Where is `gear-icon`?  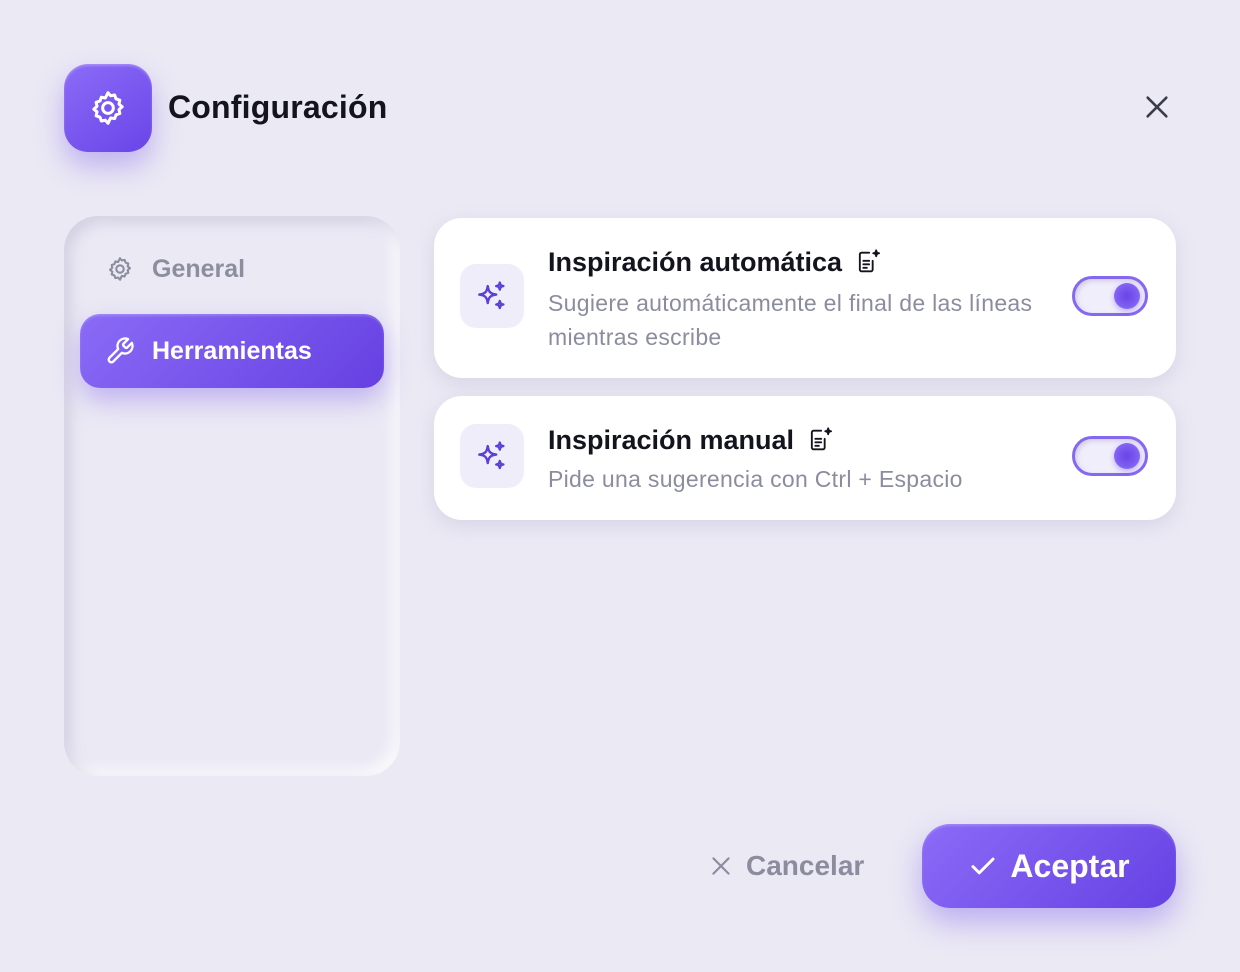 gear-icon is located at coordinates (120, 269).